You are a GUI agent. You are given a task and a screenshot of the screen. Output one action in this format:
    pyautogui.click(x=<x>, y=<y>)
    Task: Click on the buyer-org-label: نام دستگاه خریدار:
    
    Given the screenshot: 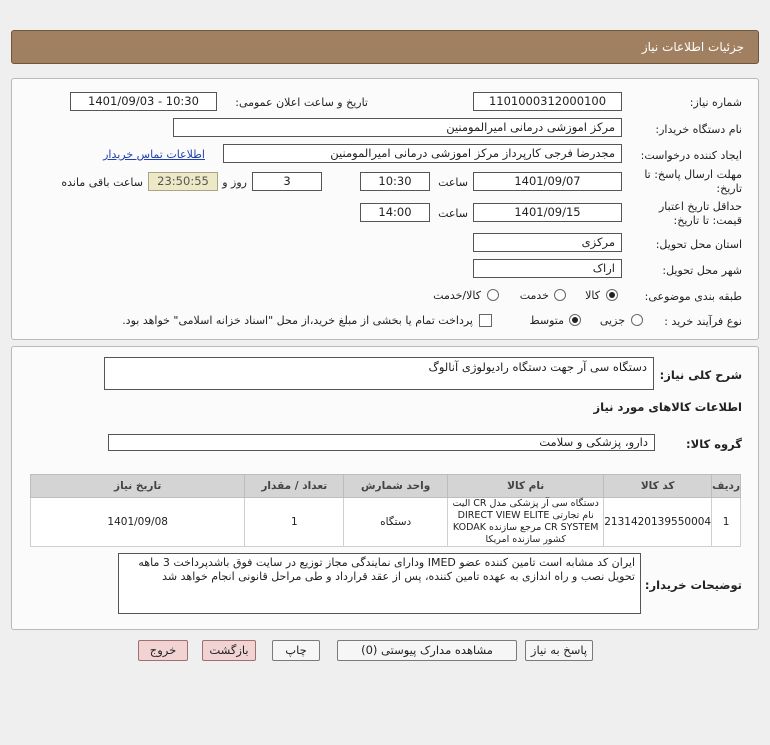 What is the action you would take?
    pyautogui.click(x=698, y=129)
    